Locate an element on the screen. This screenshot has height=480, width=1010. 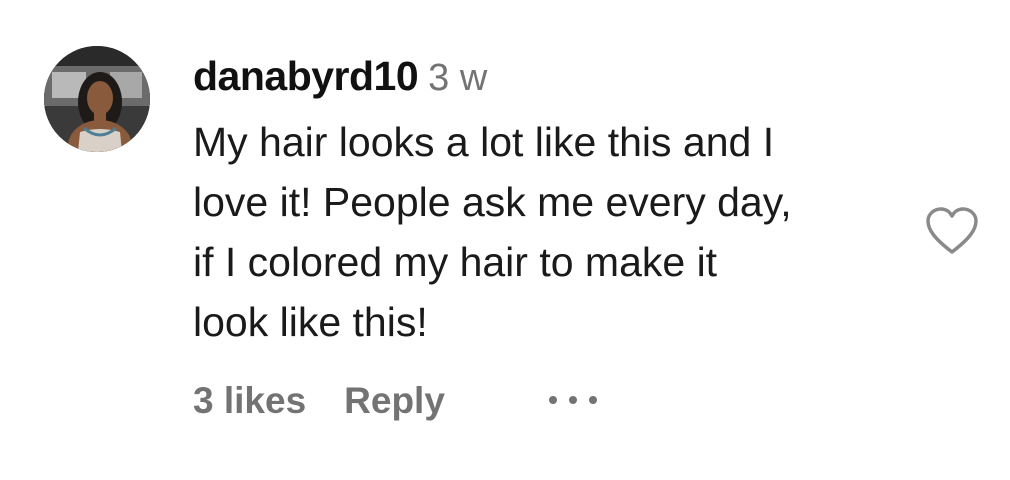
avatar-image is located at coordinates (97, 99).